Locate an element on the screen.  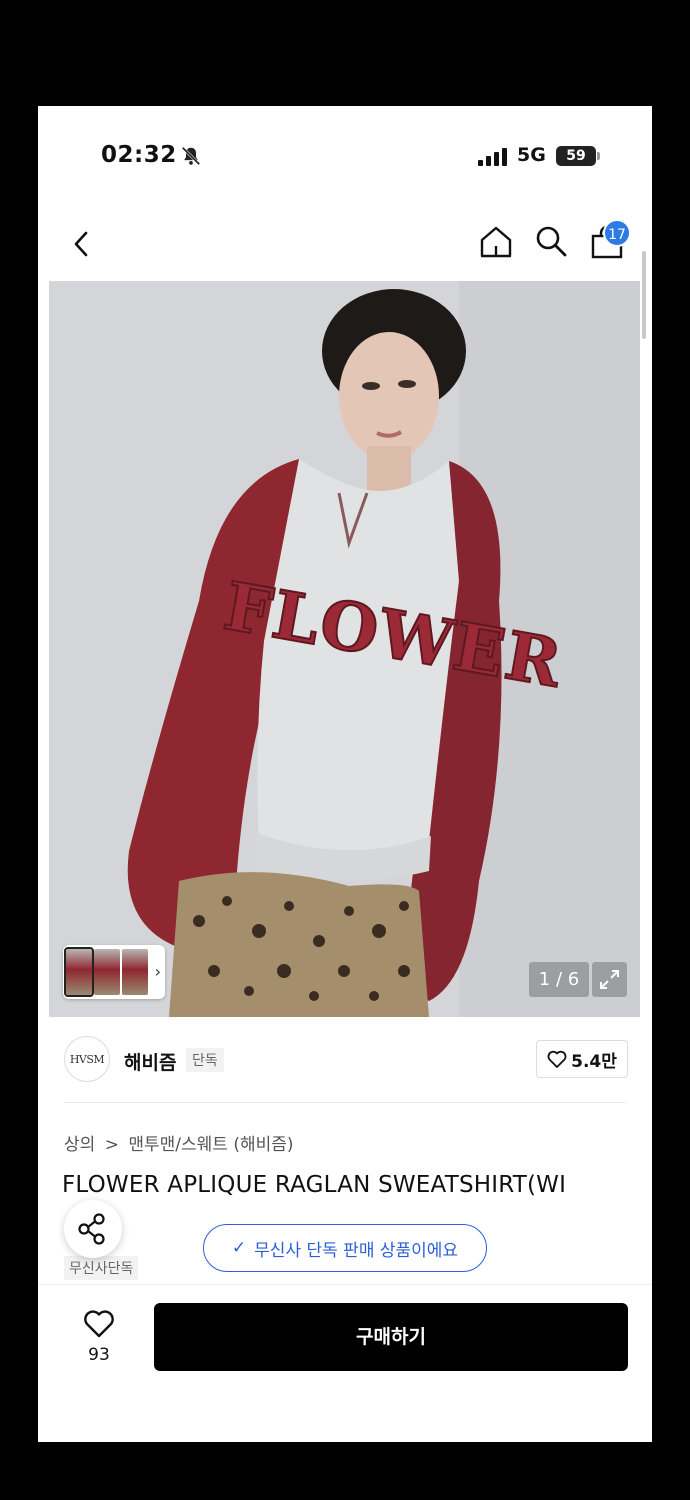
share-button is located at coordinates (93, 1229).